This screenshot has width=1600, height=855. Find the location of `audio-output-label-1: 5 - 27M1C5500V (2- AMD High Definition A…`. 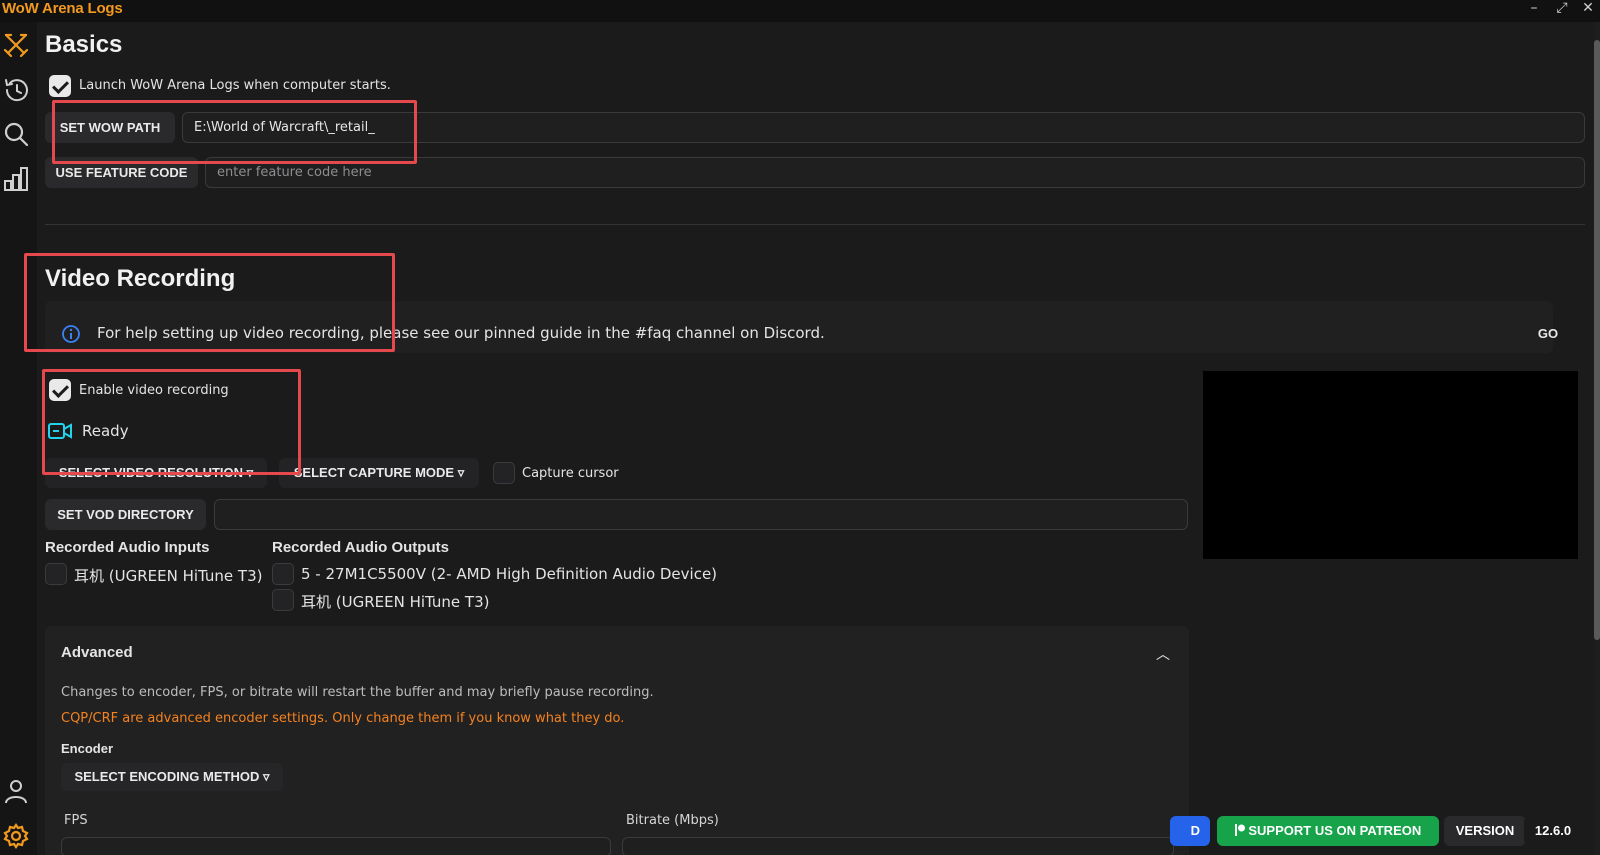

audio-output-label-1: 5 - 27M1C5500V (2- AMD High Definition A… is located at coordinates (509, 574).